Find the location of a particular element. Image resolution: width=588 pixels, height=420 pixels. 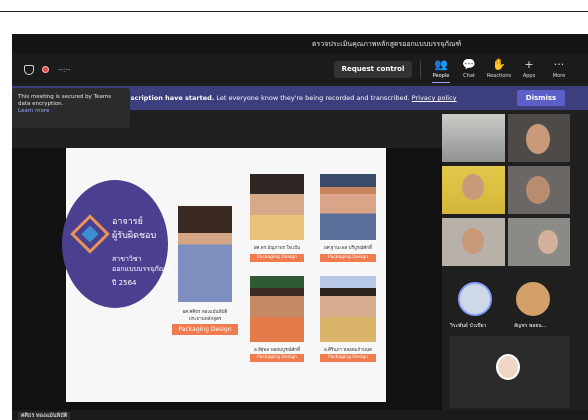

tooltip-line-1: This meeting is secured by Teams is located at coordinates (65, 97).